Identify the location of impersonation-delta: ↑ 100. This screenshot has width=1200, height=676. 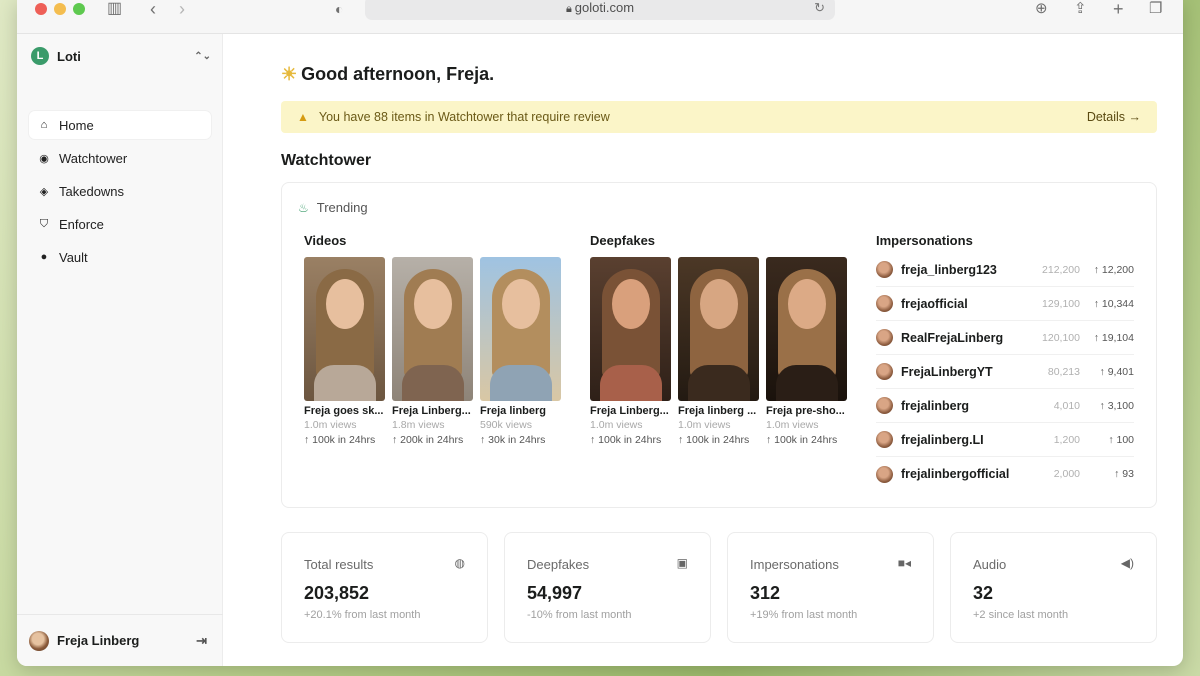
(1121, 439).